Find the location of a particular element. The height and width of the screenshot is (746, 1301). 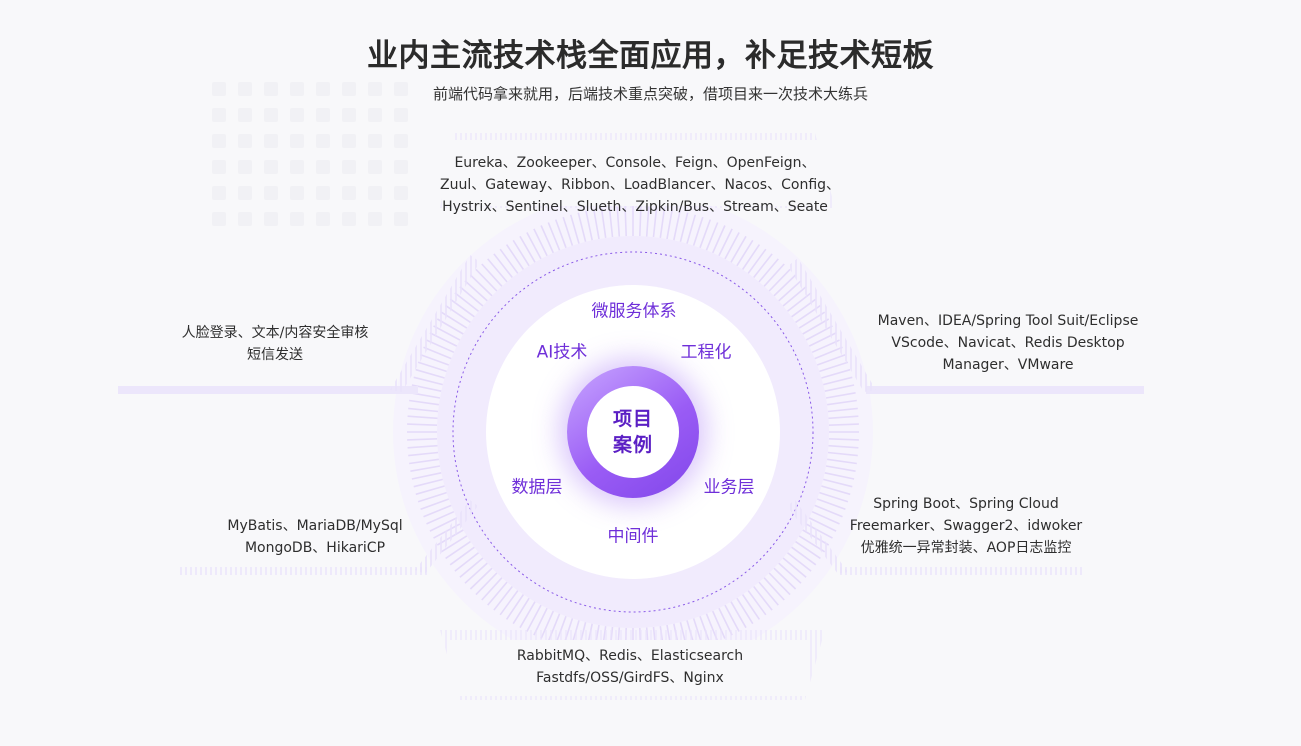

core-text-line1: 项目 is located at coordinates (632, 419).